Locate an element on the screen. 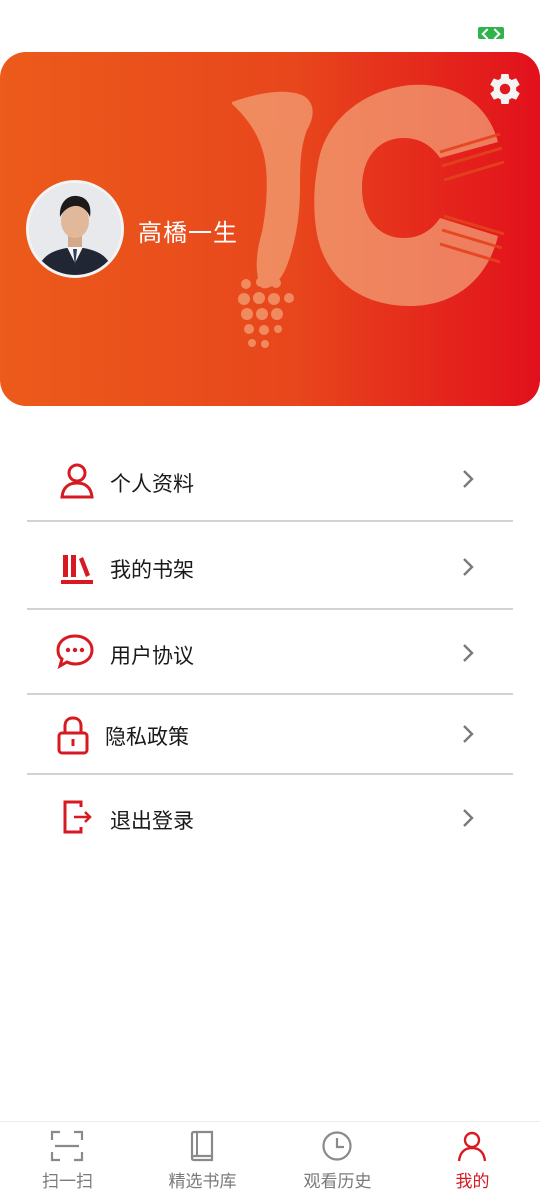  settings-button is located at coordinates (505, 89).